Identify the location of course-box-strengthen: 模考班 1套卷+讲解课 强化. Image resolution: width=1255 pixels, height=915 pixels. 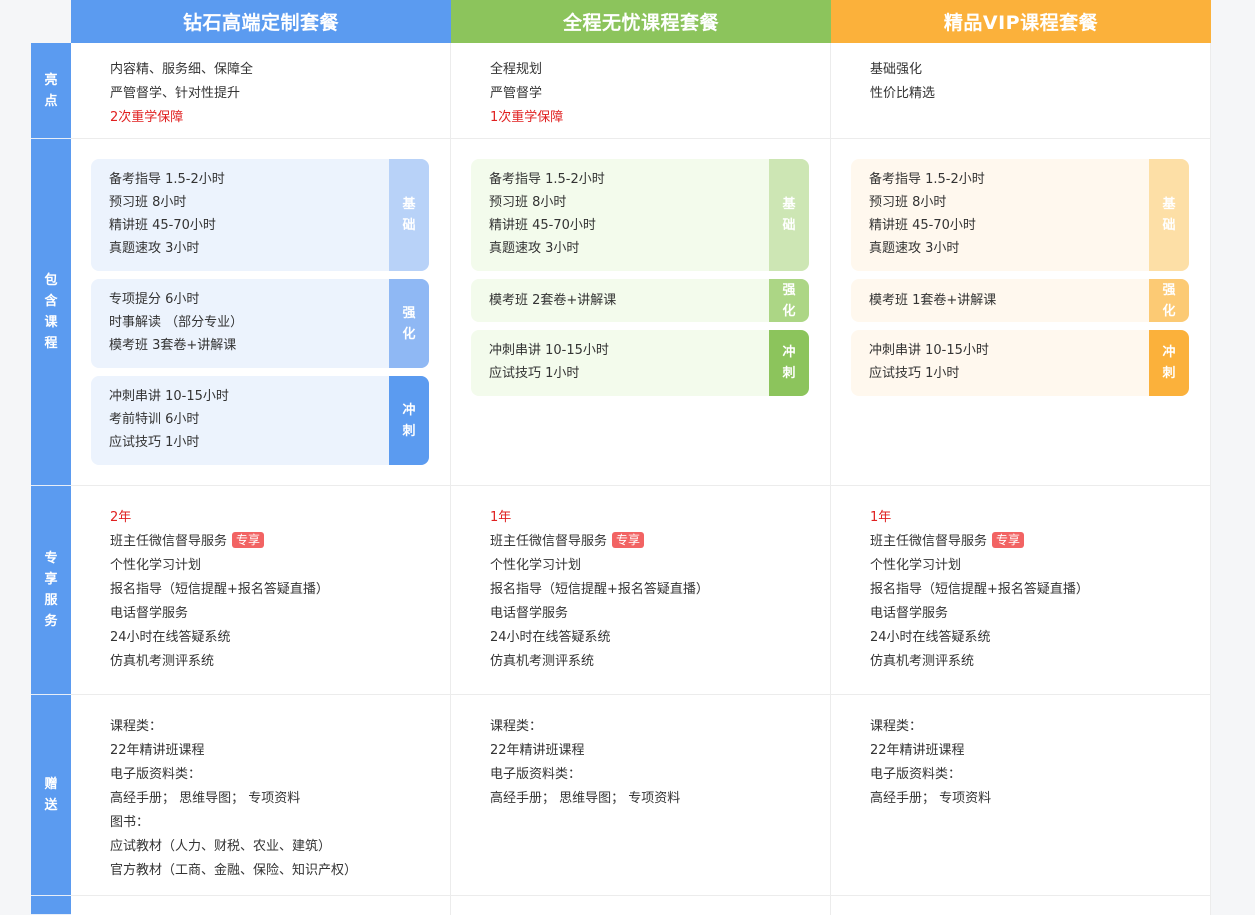
(1020, 300).